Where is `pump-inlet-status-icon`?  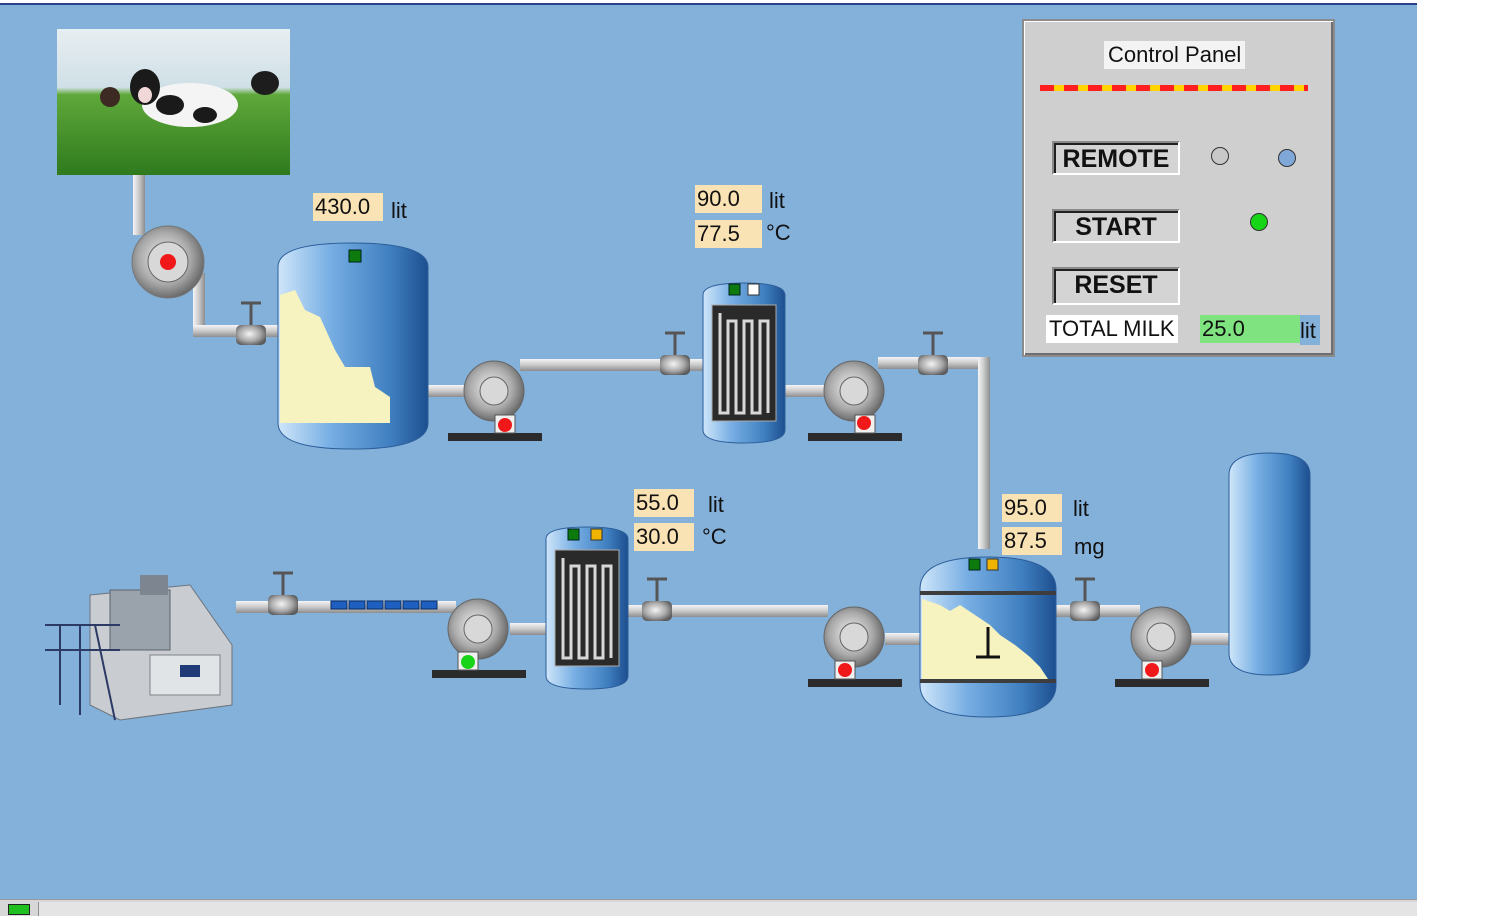
pump-inlet-status-icon is located at coordinates (168, 262).